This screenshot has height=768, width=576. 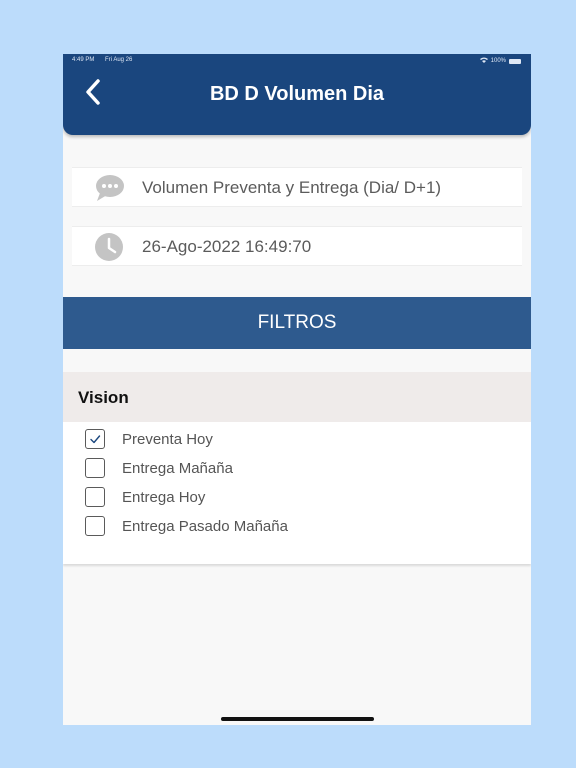 I want to click on status-time: 4:49 PM, so click(x=83, y=60).